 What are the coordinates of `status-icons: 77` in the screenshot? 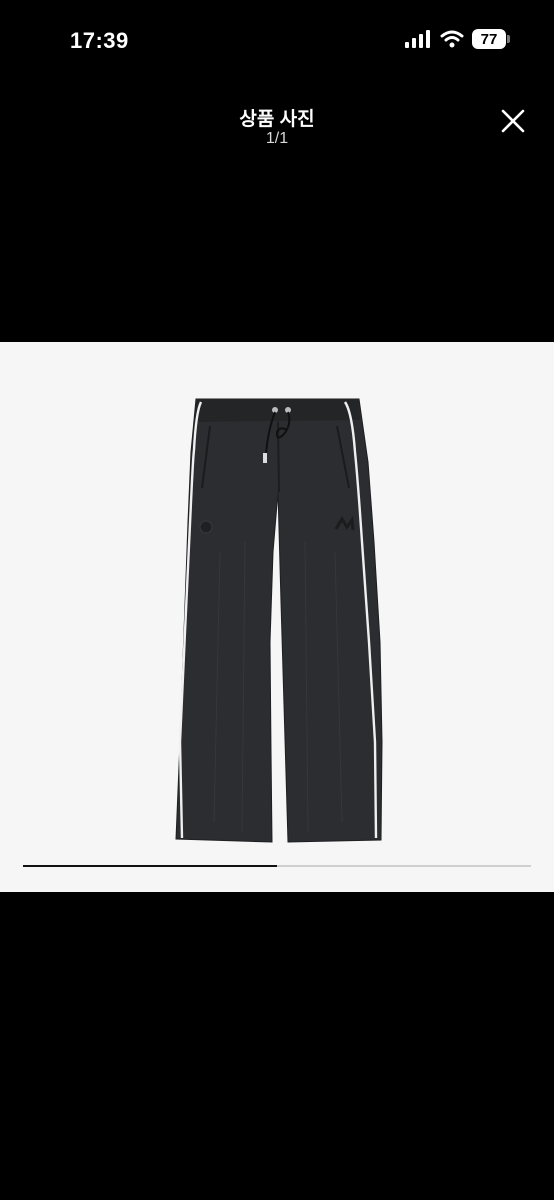 It's located at (457, 39).